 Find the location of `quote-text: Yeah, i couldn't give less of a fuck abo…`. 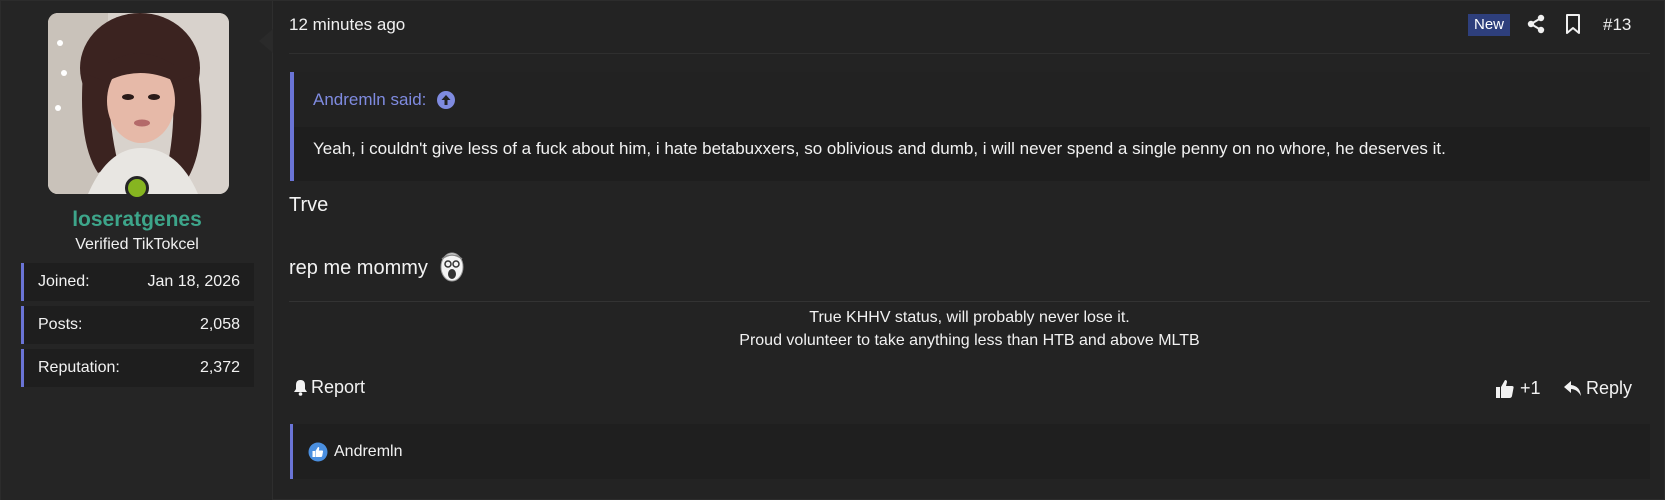

quote-text: Yeah, i couldn't give less of a fuck abo… is located at coordinates (879, 148).